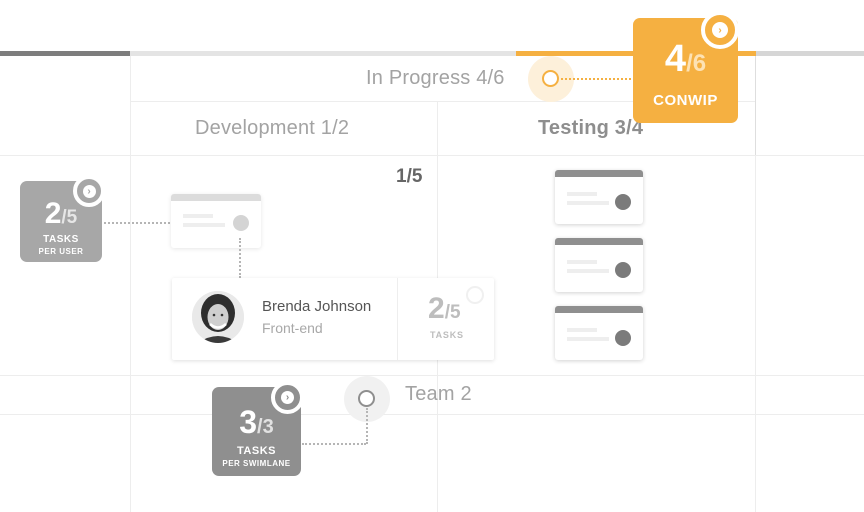 This screenshot has height=512, width=864. Describe the element at coordinates (137, 223) in the screenshot. I see `per-user-connector-line` at that location.